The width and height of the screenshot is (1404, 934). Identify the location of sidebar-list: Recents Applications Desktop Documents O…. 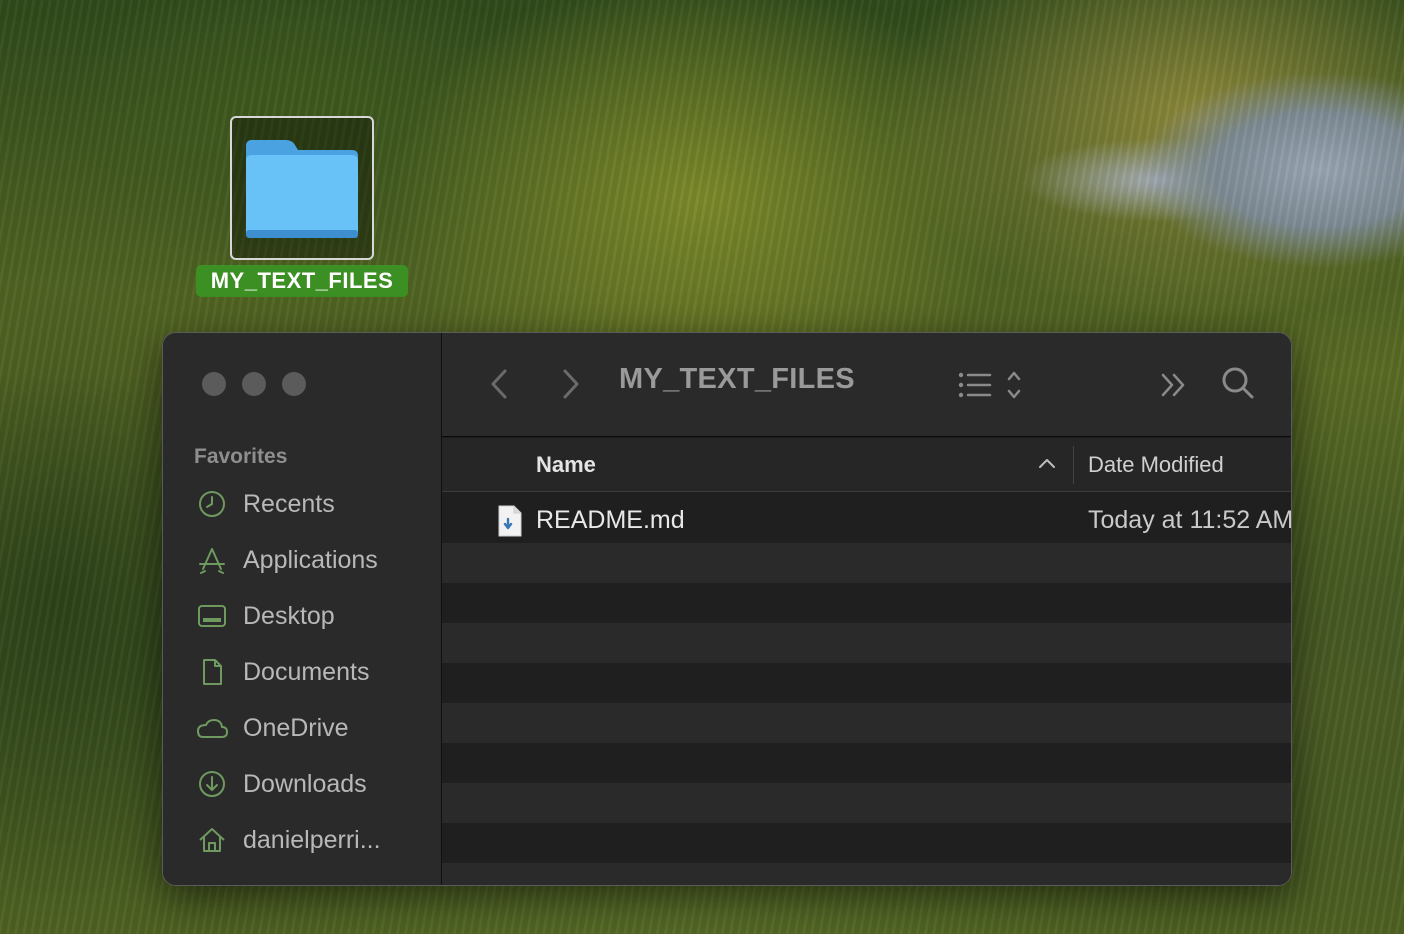
(315, 672).